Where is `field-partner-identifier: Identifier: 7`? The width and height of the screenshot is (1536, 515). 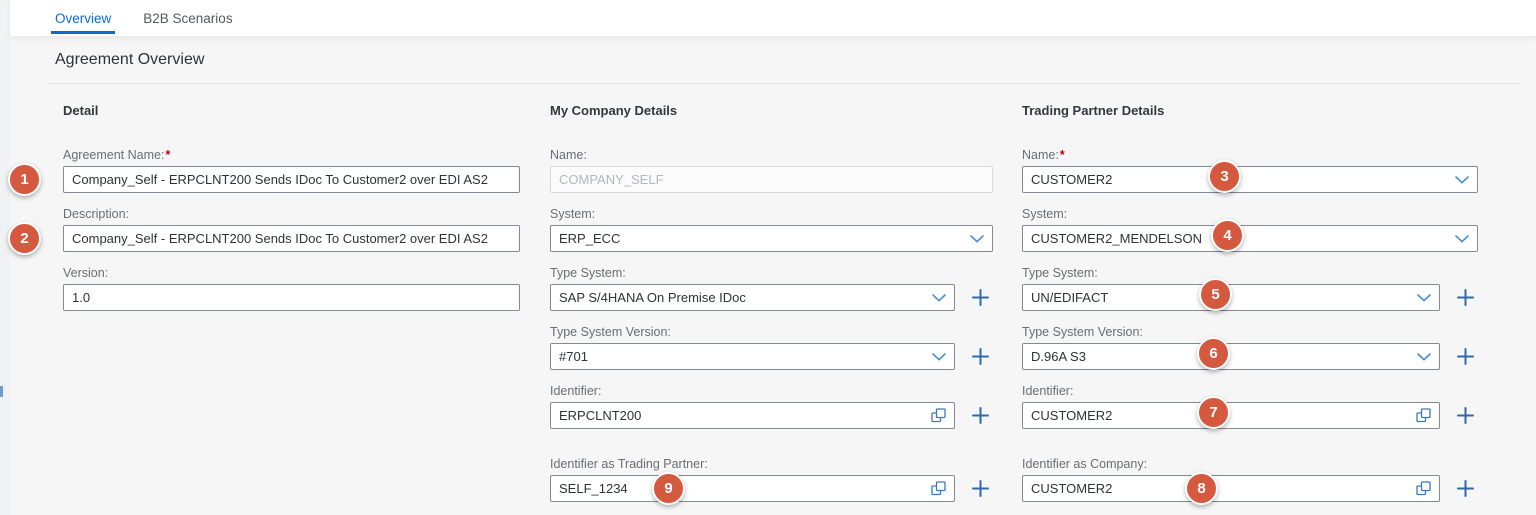 field-partner-identifier: Identifier: 7 is located at coordinates (1250, 406).